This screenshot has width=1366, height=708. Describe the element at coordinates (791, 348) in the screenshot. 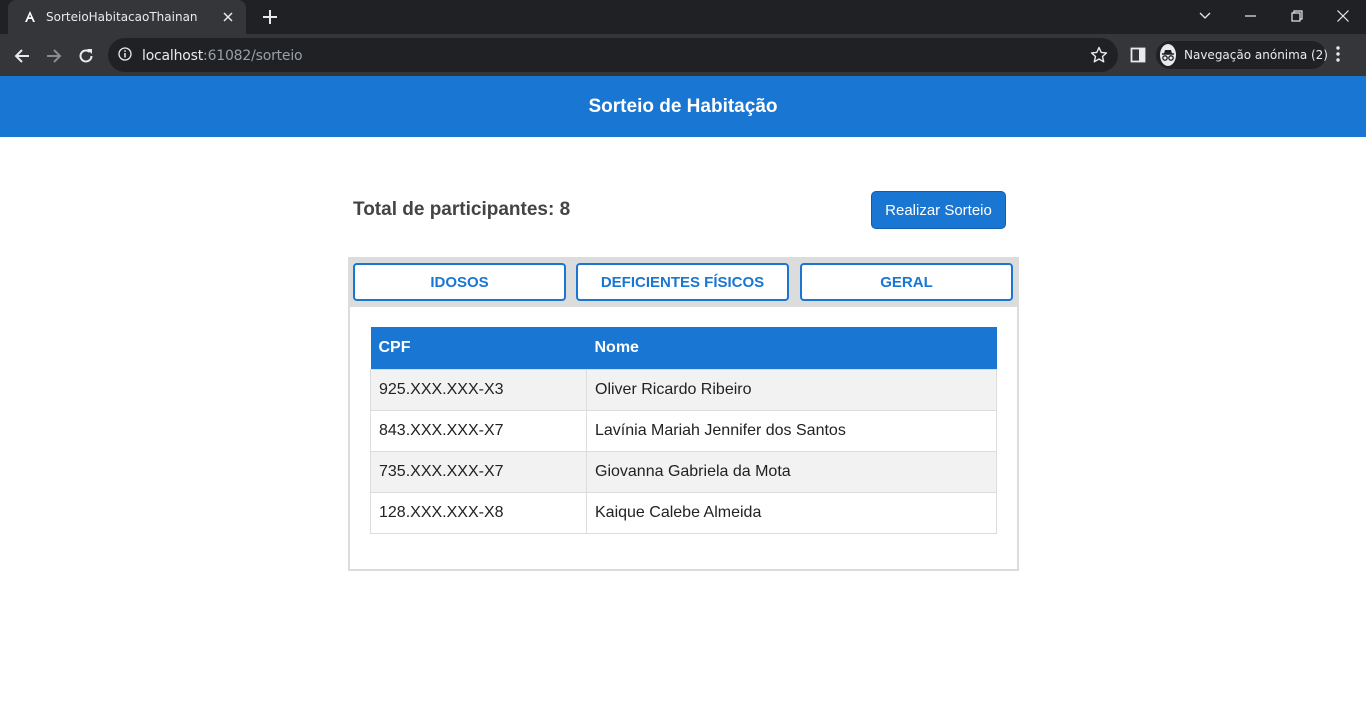

I see `column-header-nome: Nome` at that location.